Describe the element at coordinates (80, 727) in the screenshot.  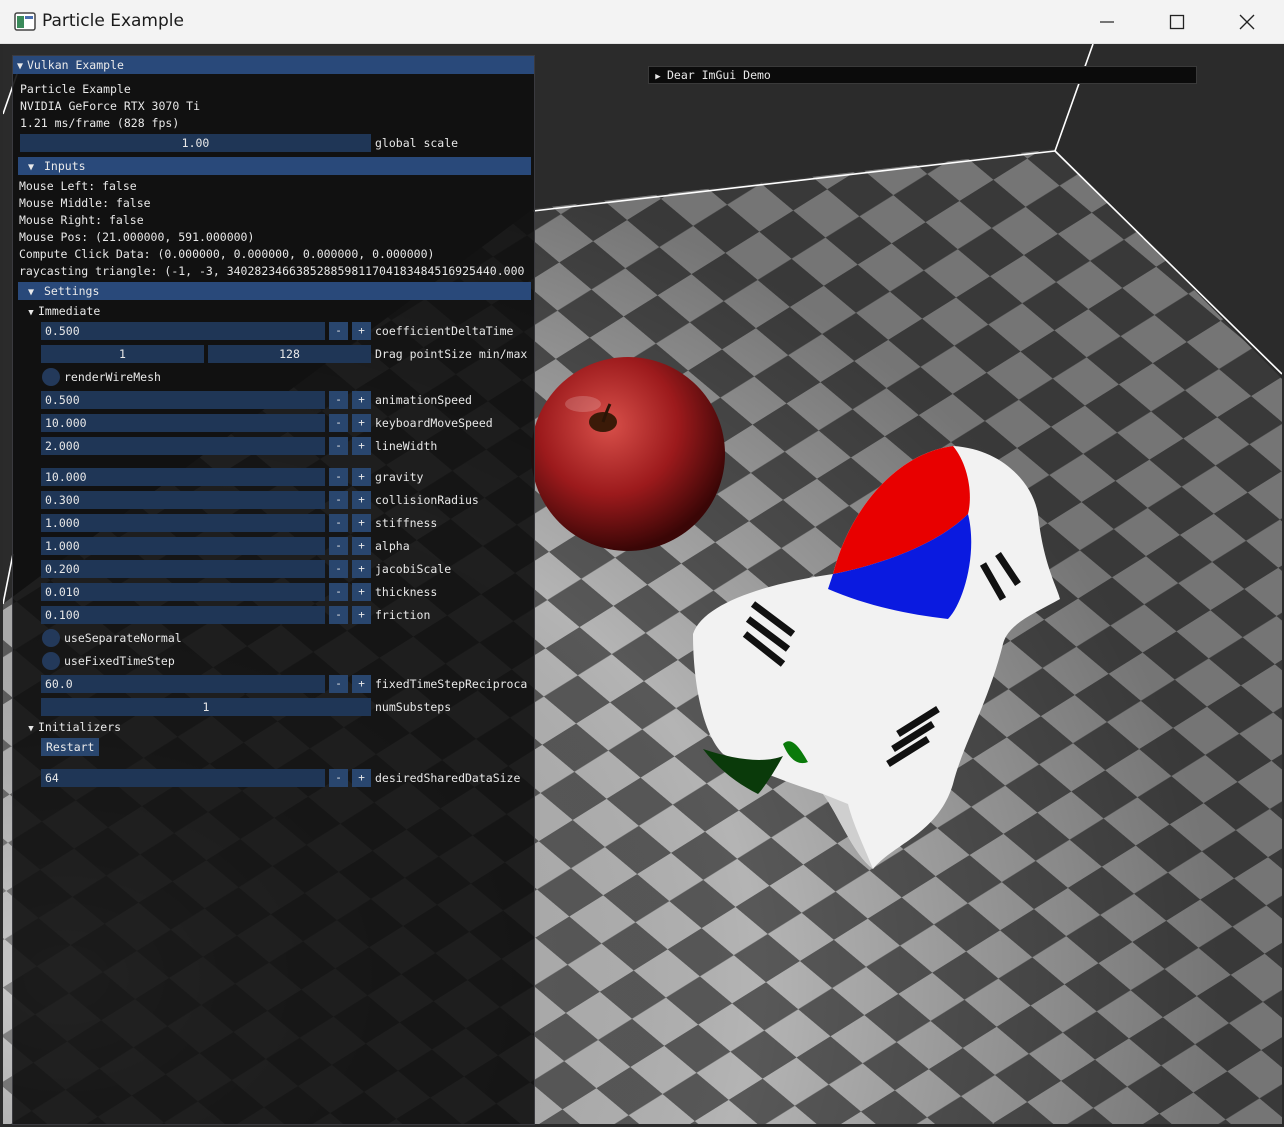
I see `initializers-label: Initializers` at that location.